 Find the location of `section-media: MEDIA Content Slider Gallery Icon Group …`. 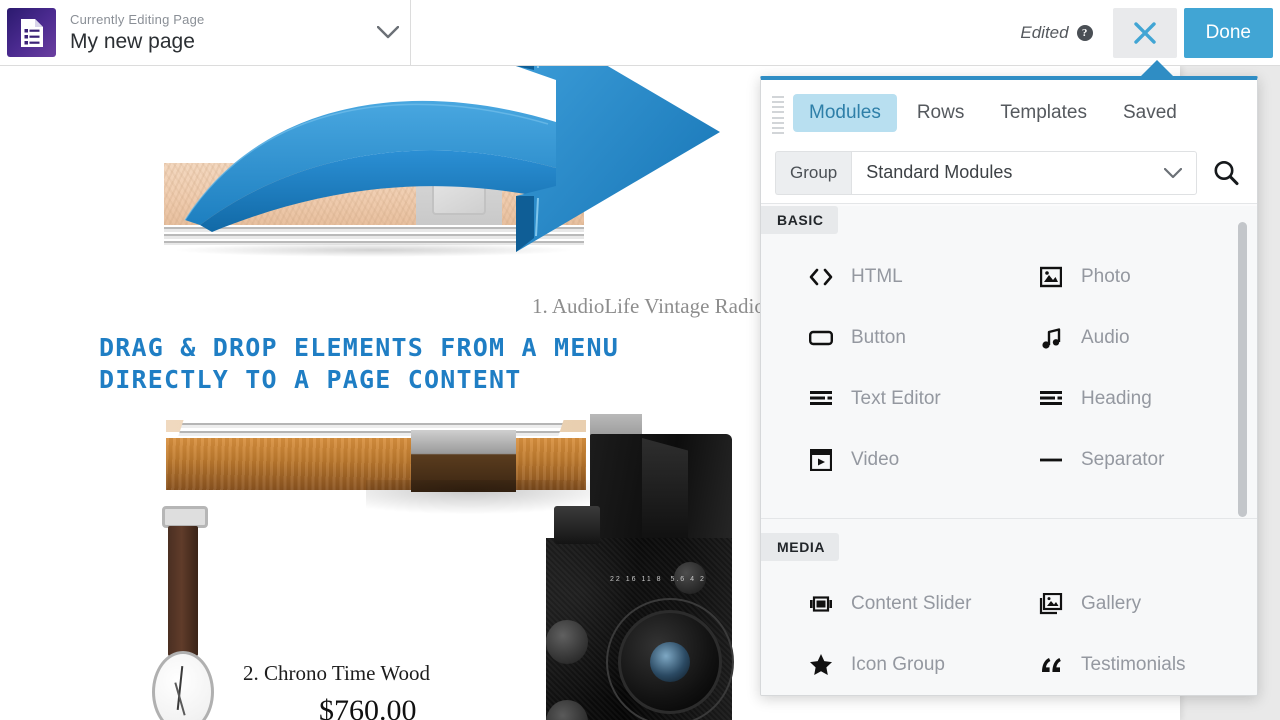

section-media: MEDIA Content Slider Gallery Icon Group … is located at coordinates (1009, 614).